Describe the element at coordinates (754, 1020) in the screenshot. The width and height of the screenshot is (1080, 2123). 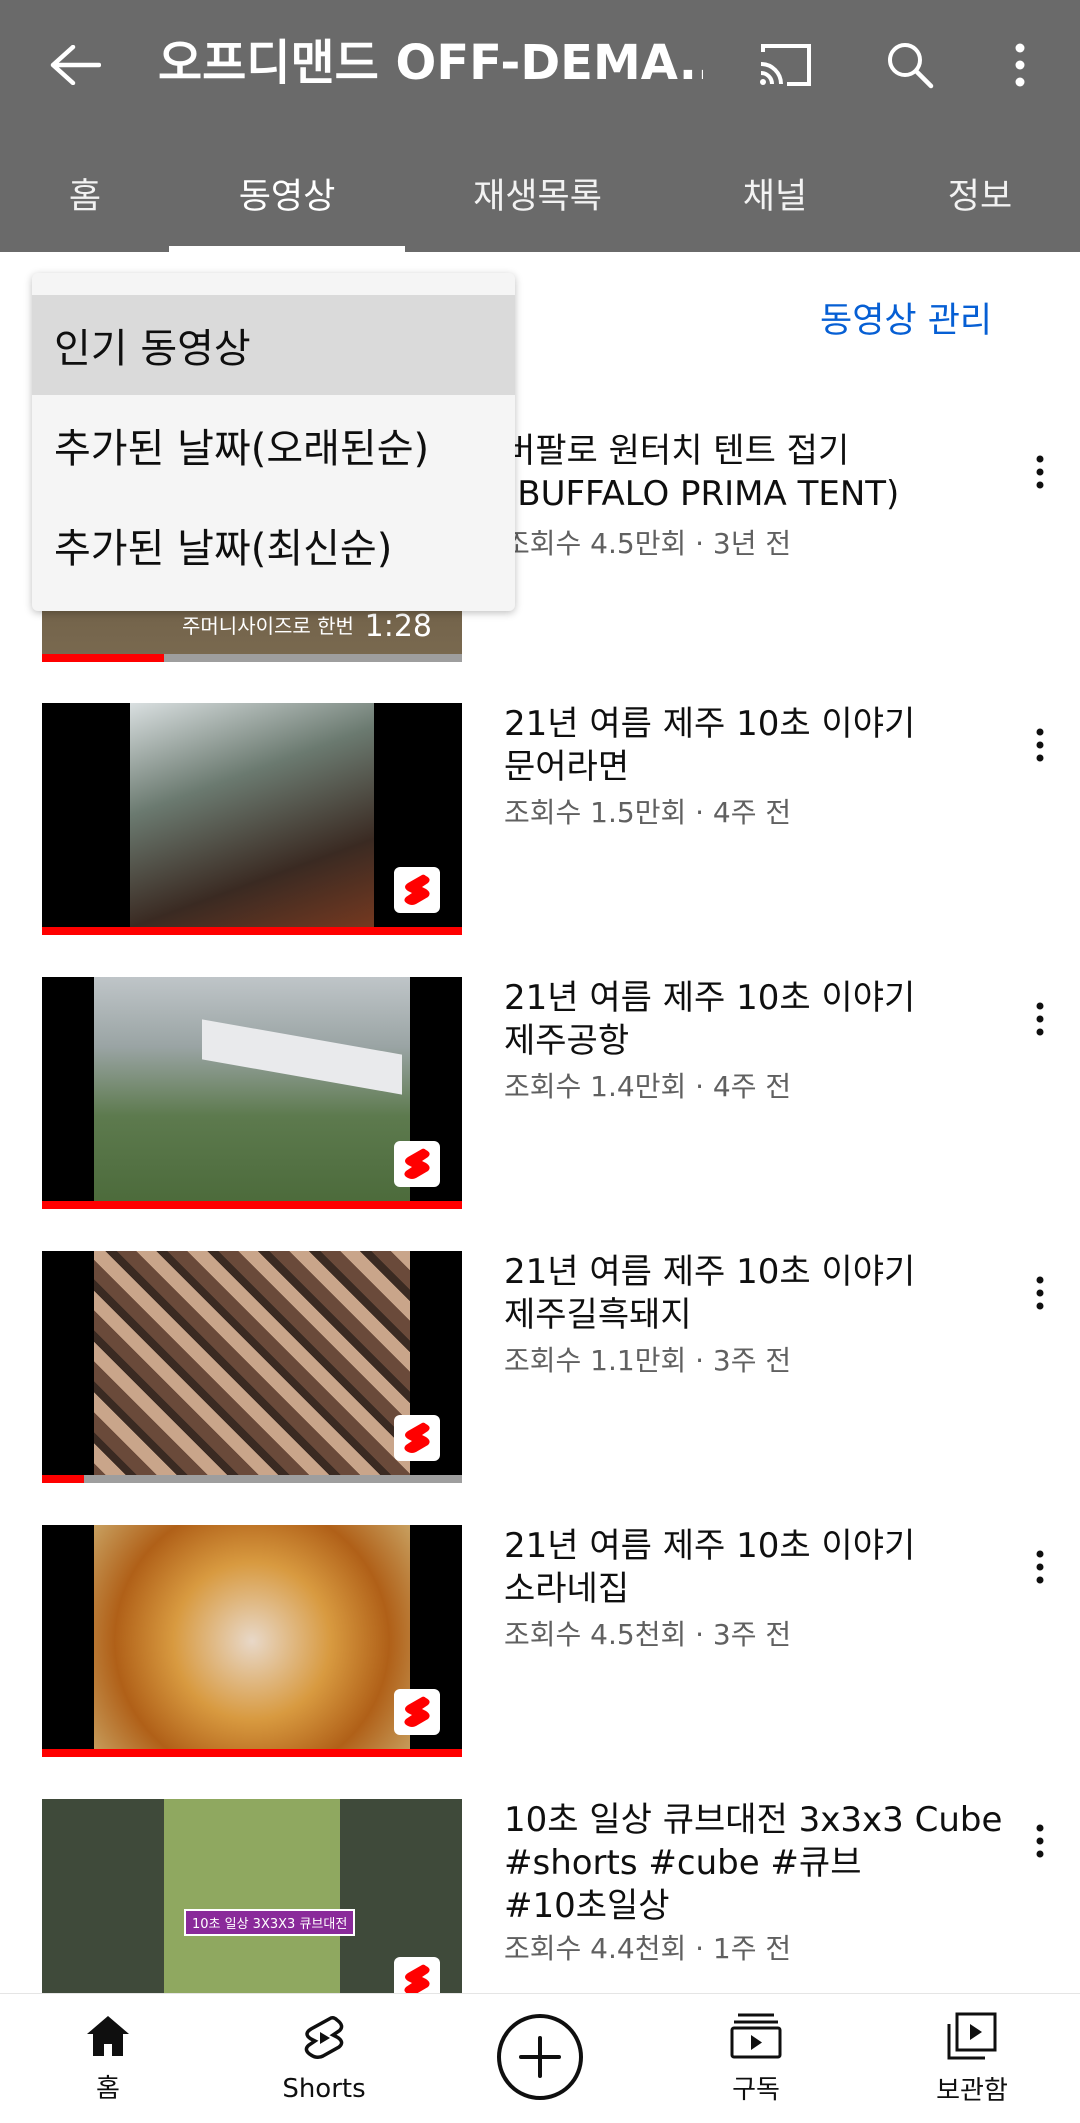
I see `video-title: 21년 여름 제주 10초 이야기 제주공항` at that location.